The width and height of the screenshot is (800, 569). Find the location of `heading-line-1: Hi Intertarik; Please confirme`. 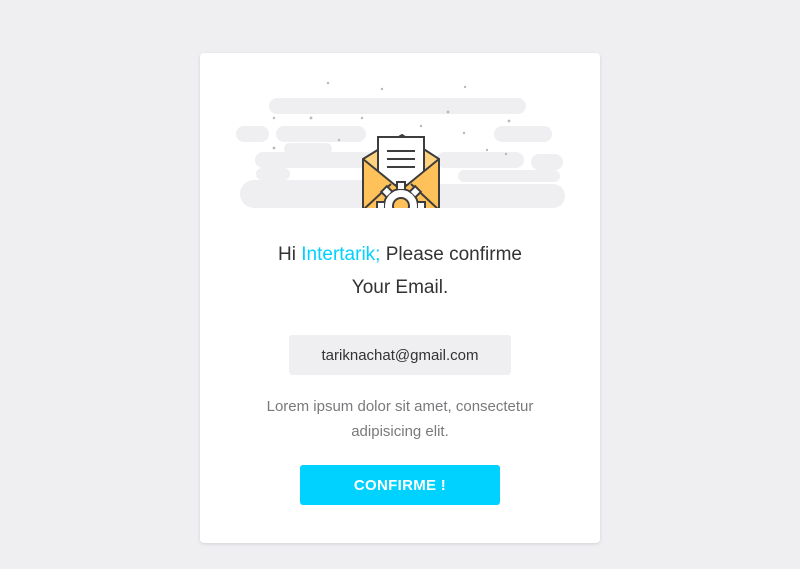

heading-line-1: Hi Intertarik; Please confirme is located at coordinates (400, 254).